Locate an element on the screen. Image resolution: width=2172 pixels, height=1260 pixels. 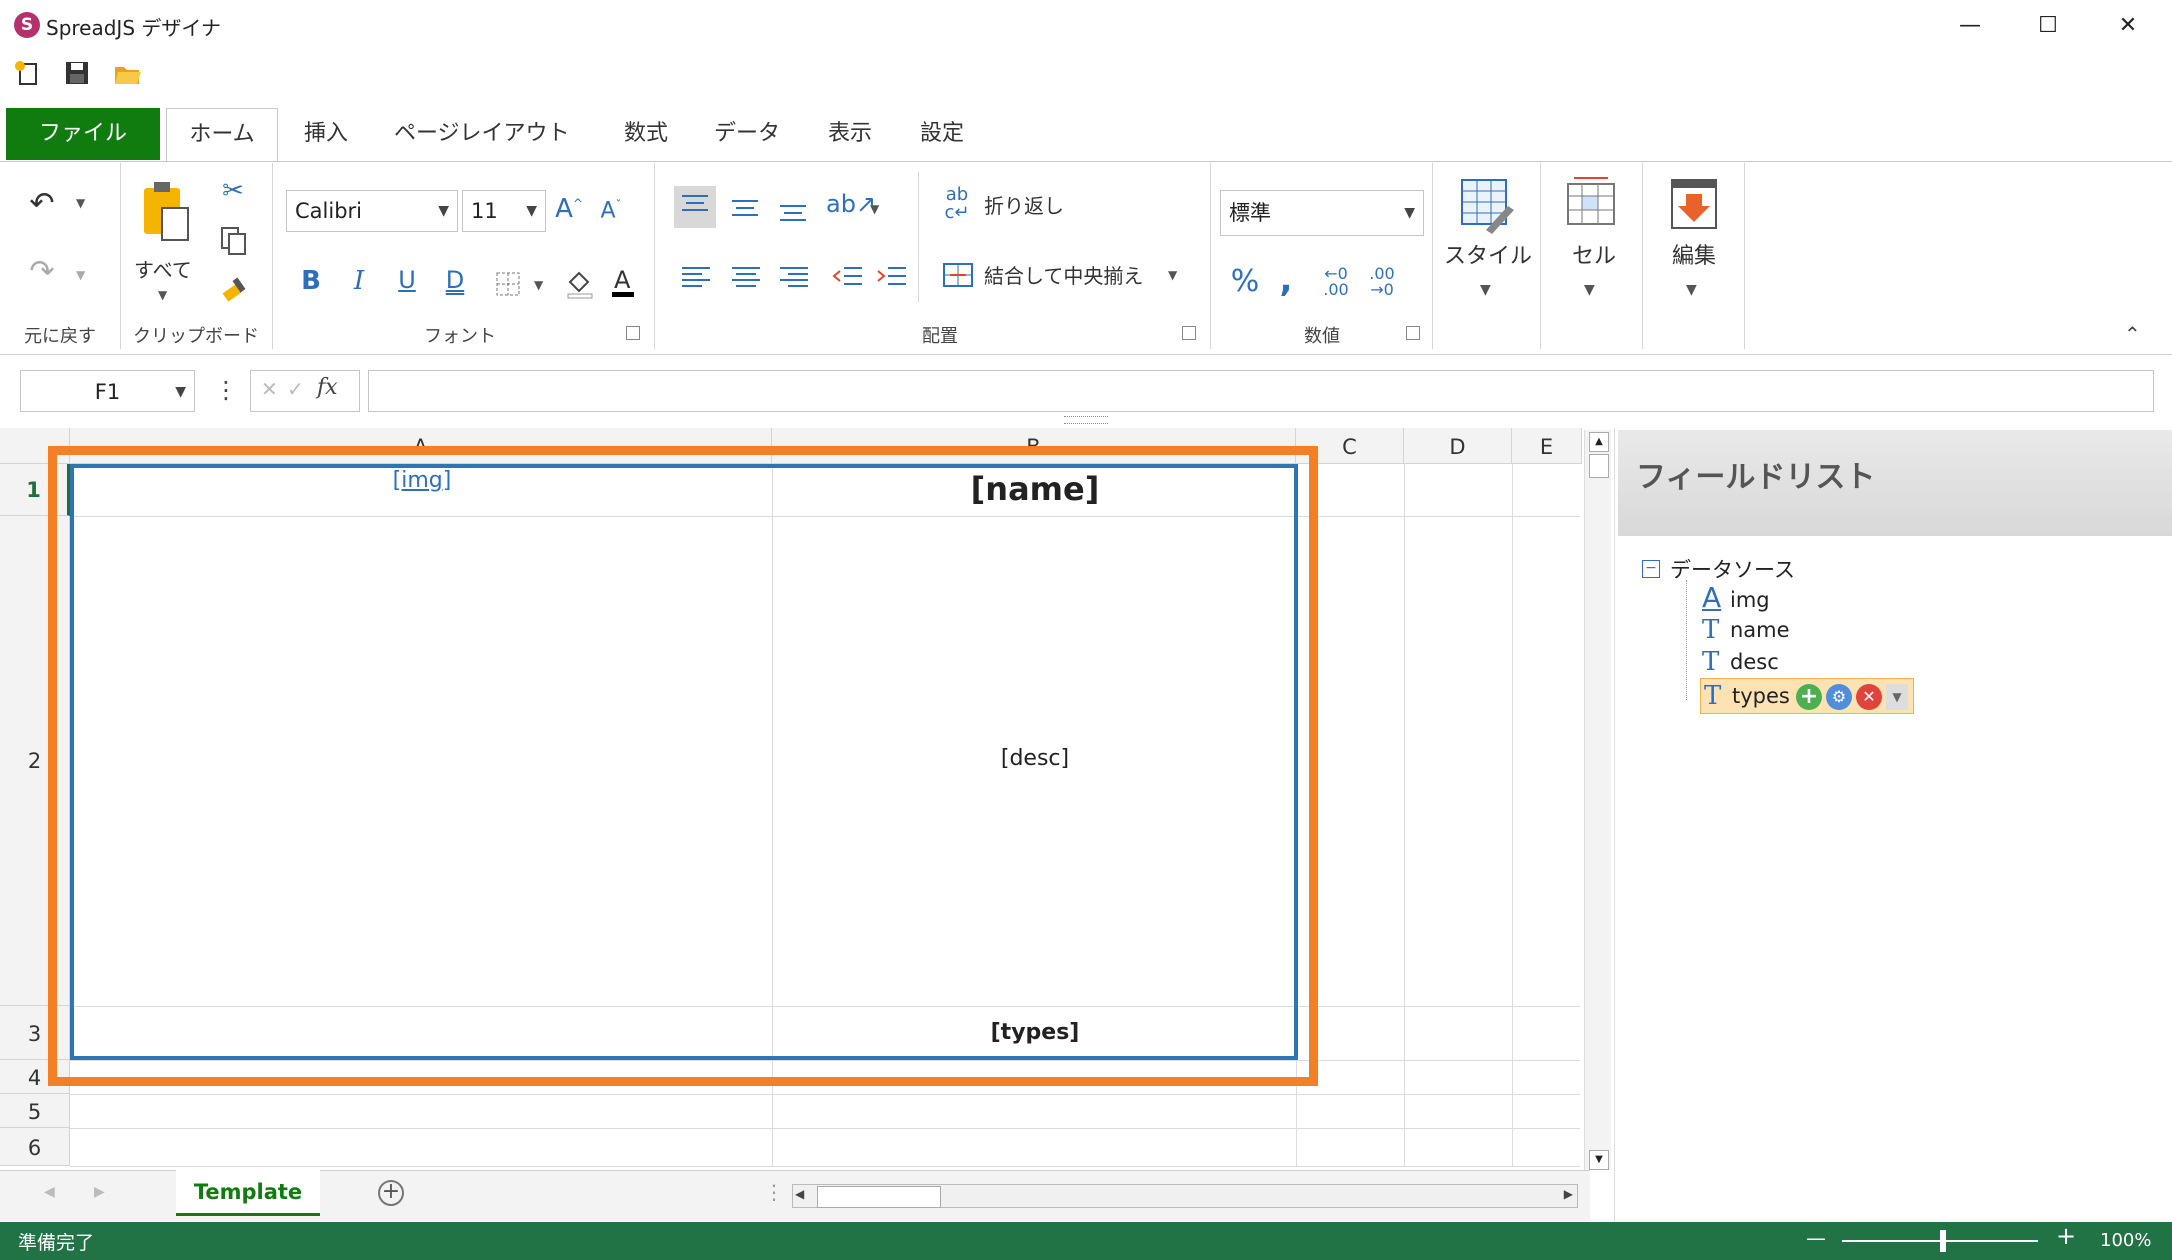
zoom-slider-thumb is located at coordinates (1943, 1241).